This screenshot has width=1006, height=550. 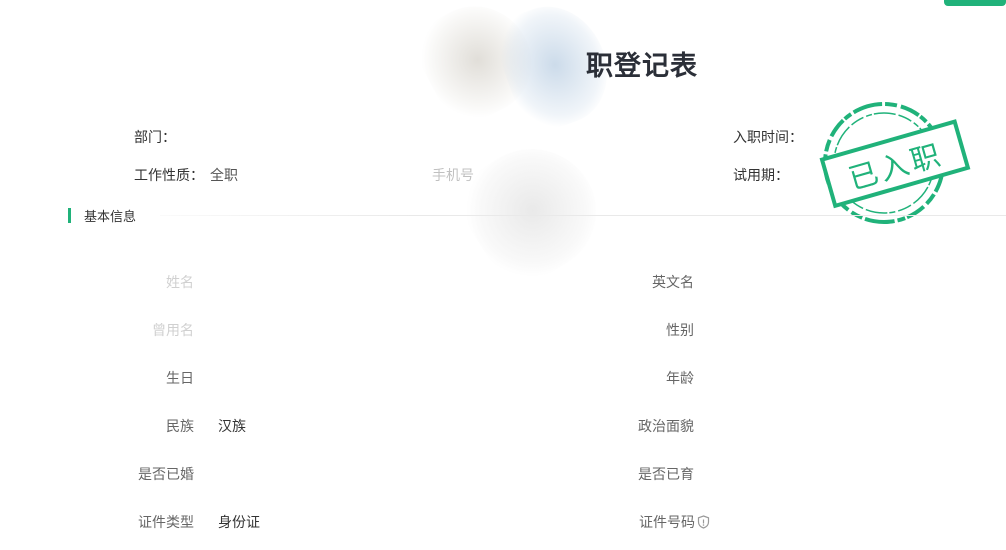 What do you see at coordinates (166, 523) in the screenshot?
I see `id-type-label: 证件类型` at bounding box center [166, 523].